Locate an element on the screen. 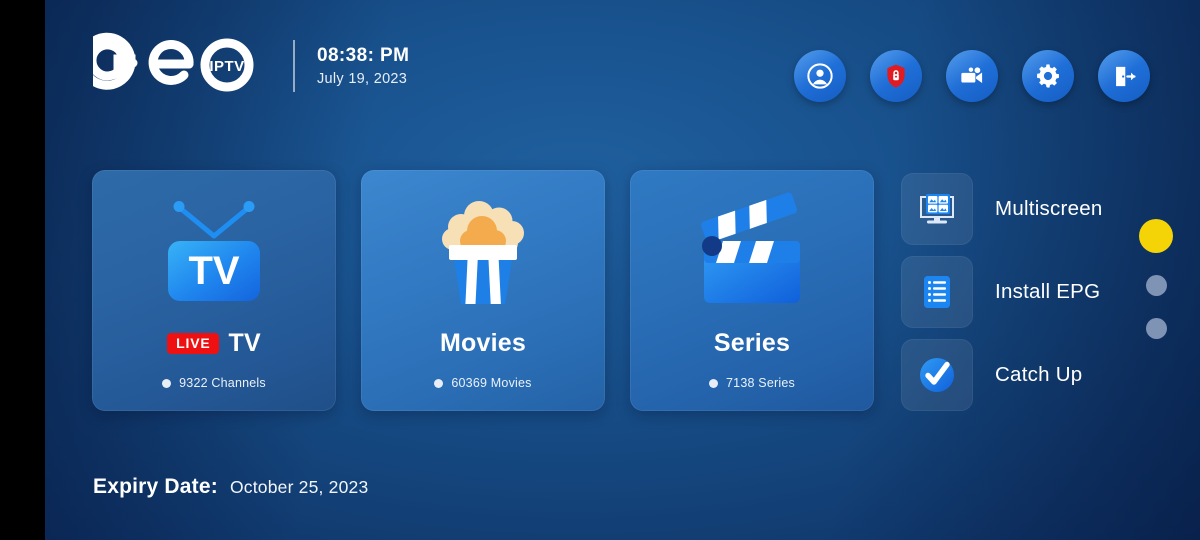 Image resolution: width=1200 pixels, height=540 pixels. popcorn-icon is located at coordinates (483, 252).